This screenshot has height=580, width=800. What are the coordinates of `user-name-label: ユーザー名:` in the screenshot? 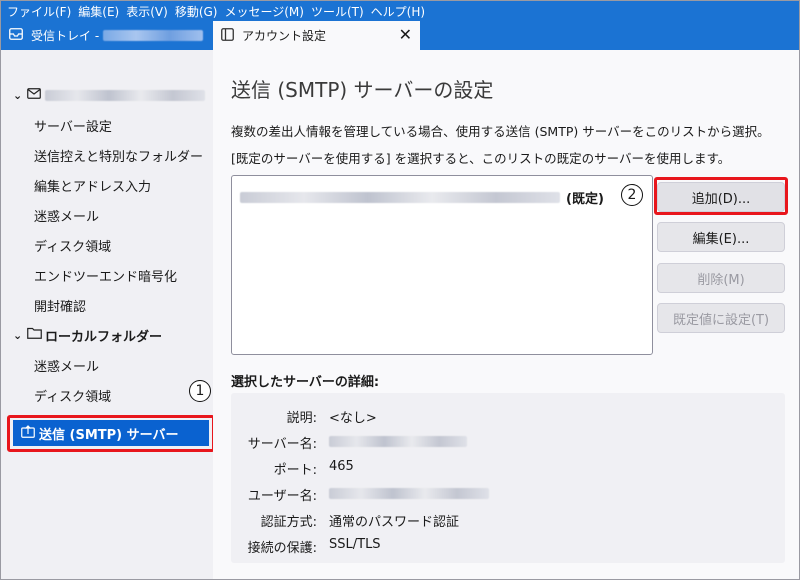 It's located at (282, 496).